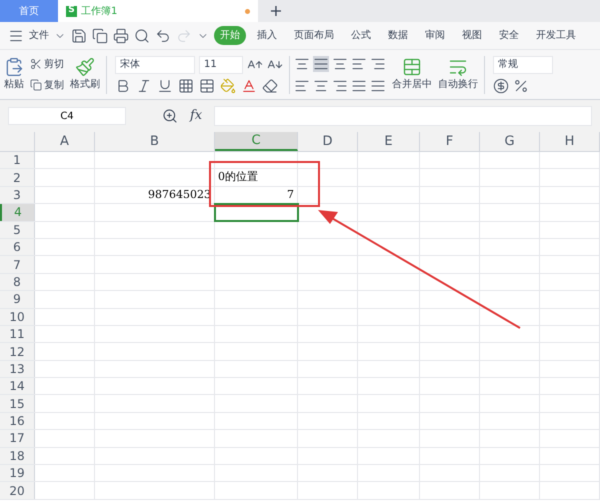 The height and width of the screenshot is (504, 600). I want to click on fx-label: fx, so click(196, 116).